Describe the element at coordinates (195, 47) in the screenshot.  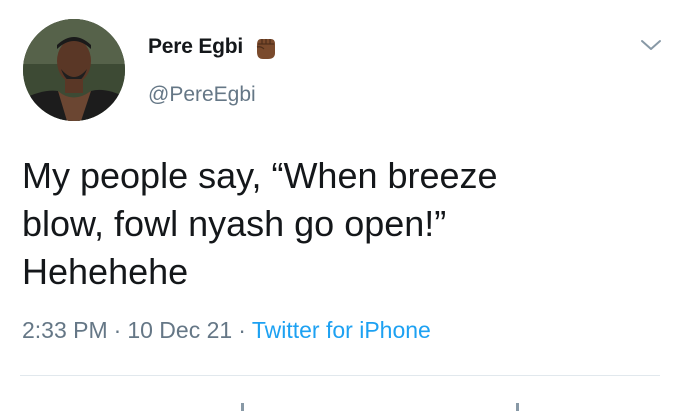
I see `display-name: Pere Egbi` at that location.